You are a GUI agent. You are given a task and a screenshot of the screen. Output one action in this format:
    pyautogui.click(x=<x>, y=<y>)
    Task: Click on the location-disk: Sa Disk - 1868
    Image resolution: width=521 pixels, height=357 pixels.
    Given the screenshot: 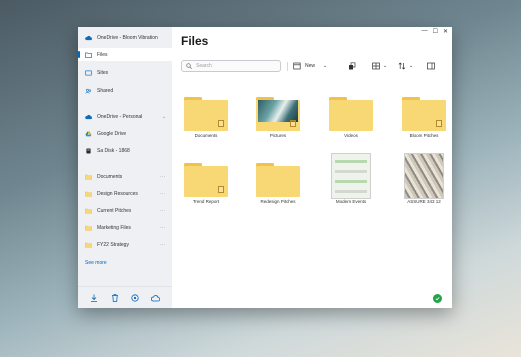 What is the action you would take?
    pyautogui.click(x=125, y=150)
    